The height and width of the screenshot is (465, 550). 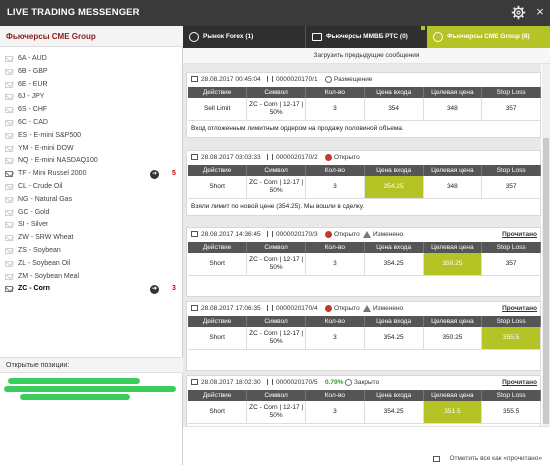 What do you see at coordinates (50, 135) in the screenshot?
I see `instrument-label: ES - E-mini S&P500` at bounding box center [50, 135].